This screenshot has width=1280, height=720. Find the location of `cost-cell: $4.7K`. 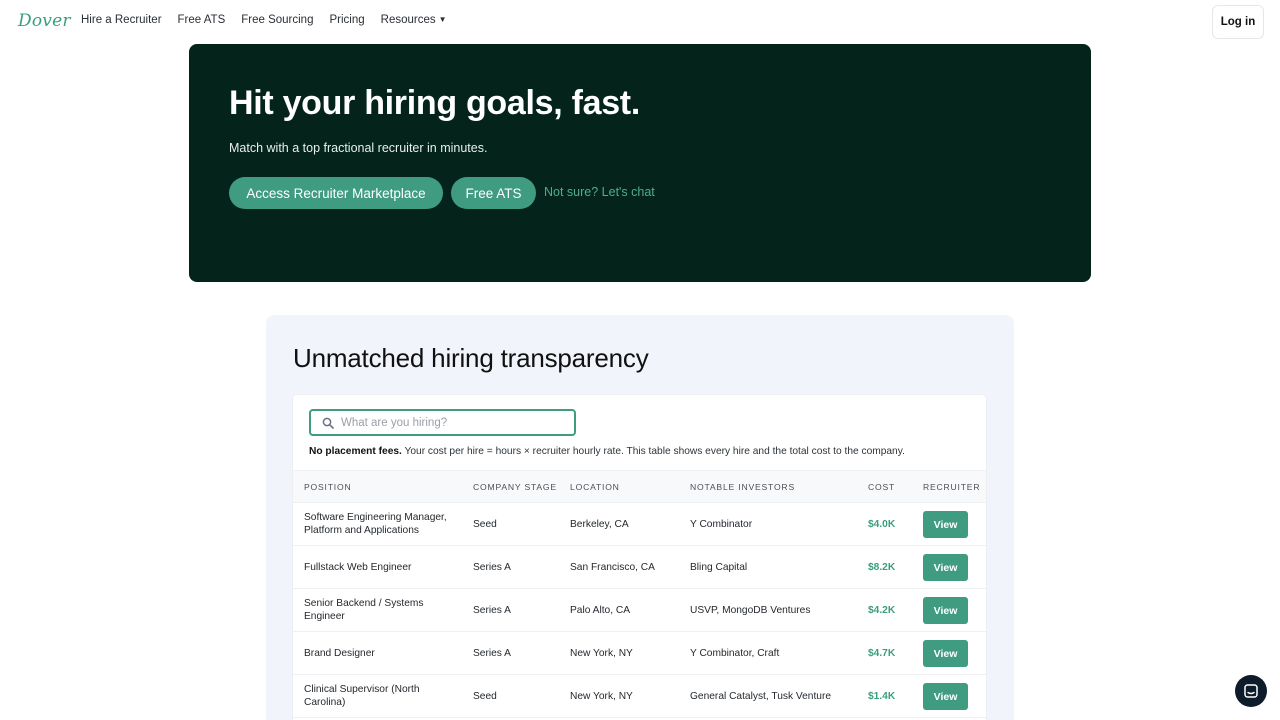

cost-cell: $4.7K is located at coordinates (882, 653).